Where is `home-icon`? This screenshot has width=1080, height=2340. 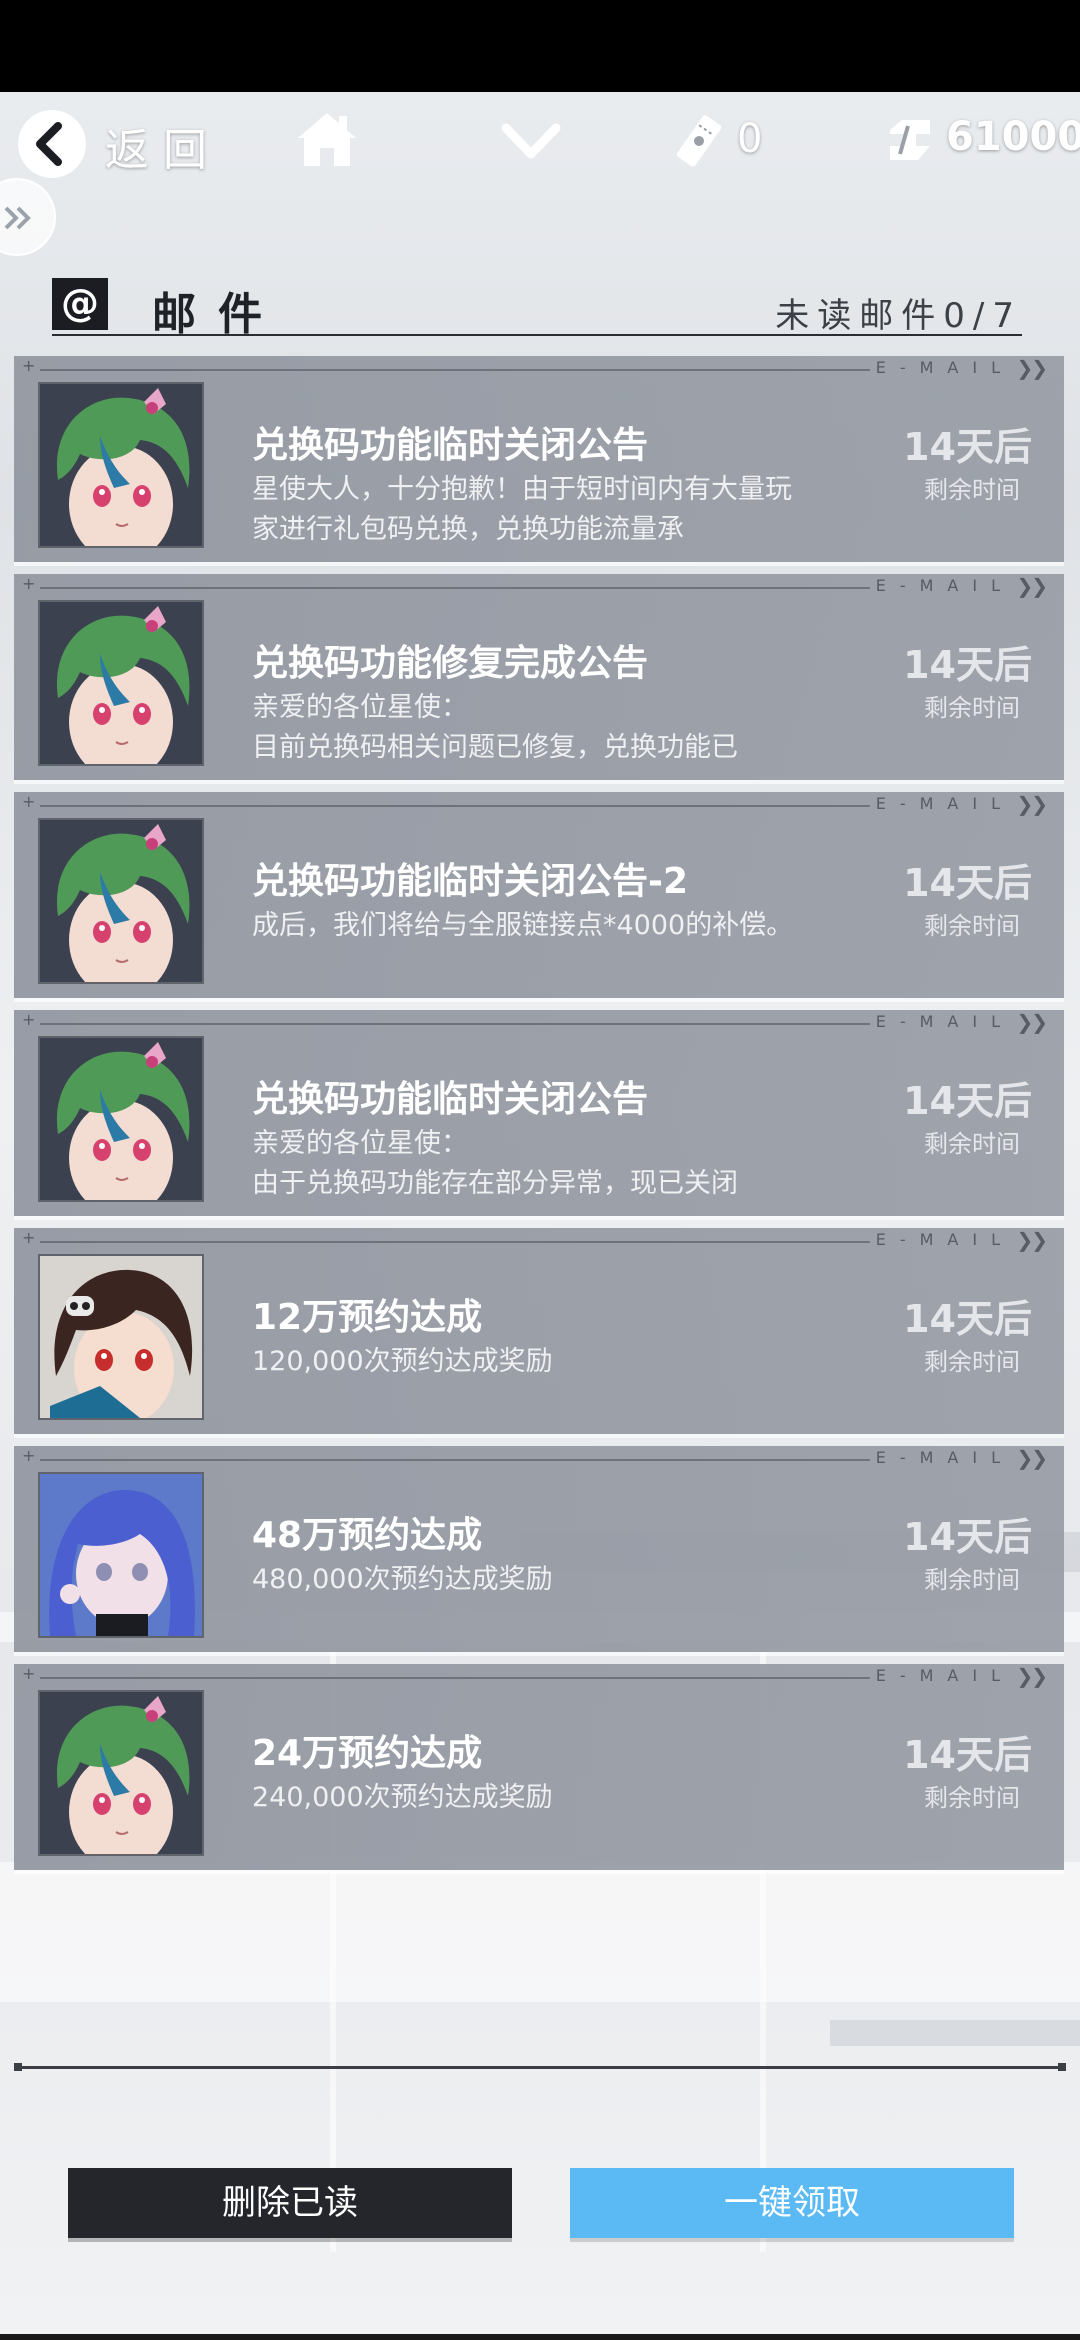 home-icon is located at coordinates (327, 139).